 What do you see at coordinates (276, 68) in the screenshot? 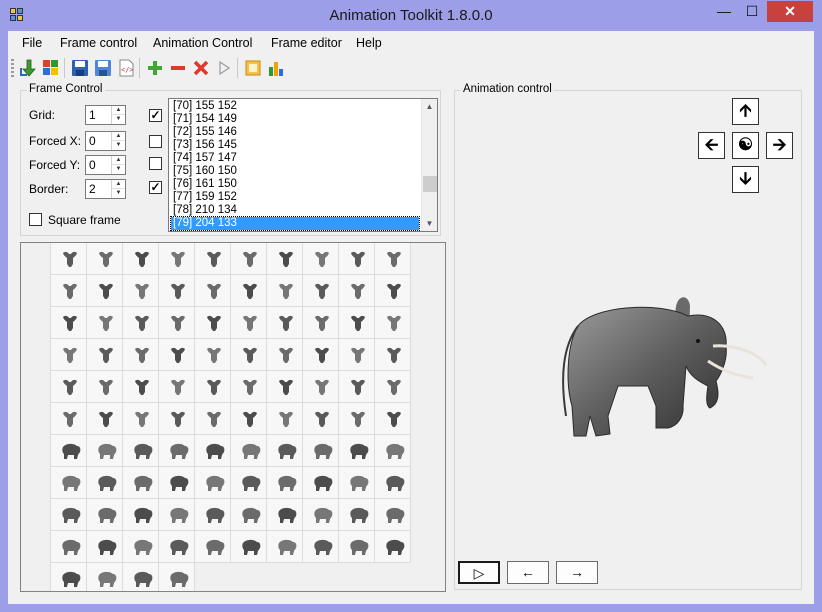
I see `chart-icon` at bounding box center [276, 68].